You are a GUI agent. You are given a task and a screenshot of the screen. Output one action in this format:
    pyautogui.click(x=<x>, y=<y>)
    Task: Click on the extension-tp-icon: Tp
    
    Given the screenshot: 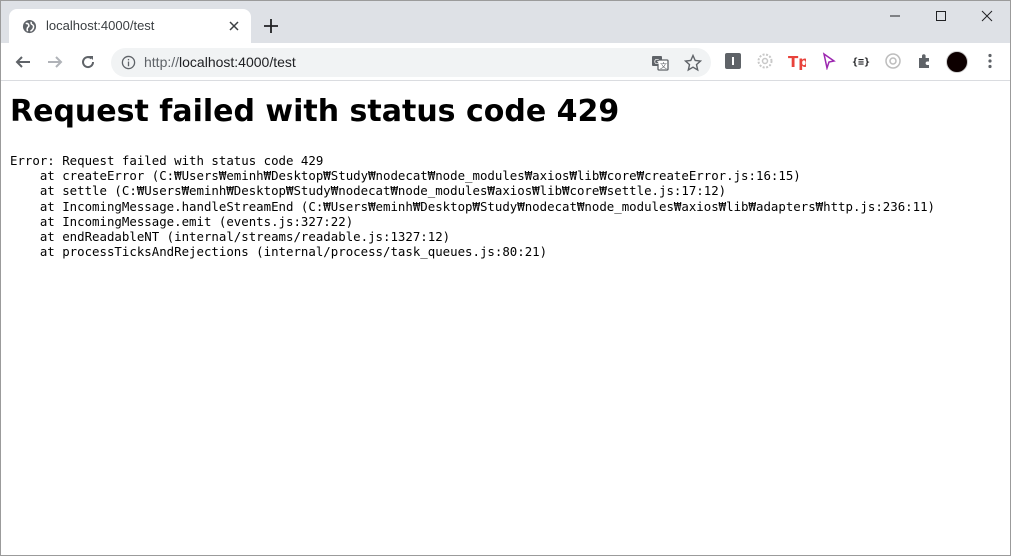 What is the action you would take?
    pyautogui.click(x=797, y=61)
    